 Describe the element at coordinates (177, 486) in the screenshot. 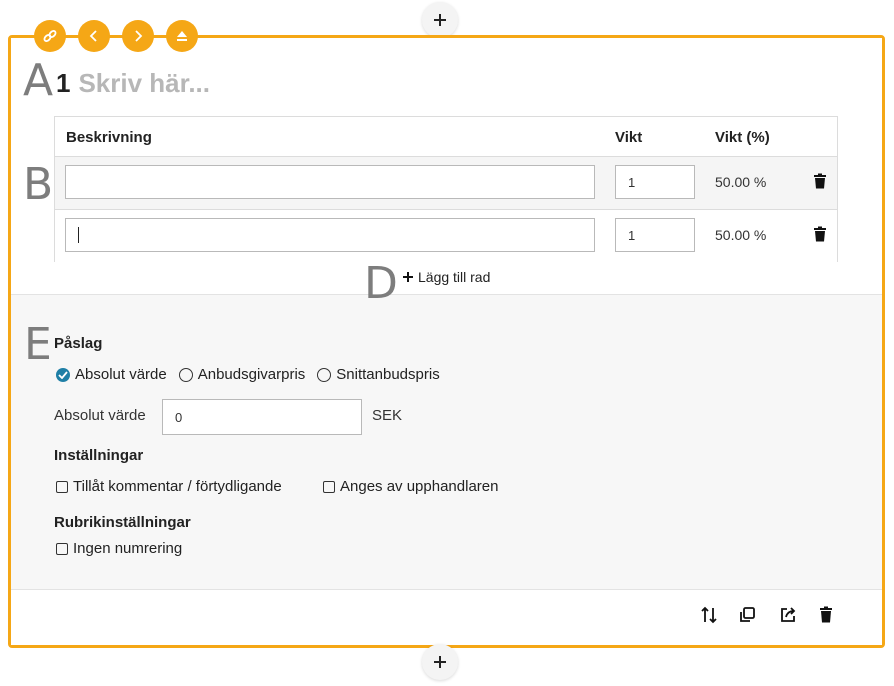

I see `checkbox-label: Tillåt kommentar / förtydligande` at that location.